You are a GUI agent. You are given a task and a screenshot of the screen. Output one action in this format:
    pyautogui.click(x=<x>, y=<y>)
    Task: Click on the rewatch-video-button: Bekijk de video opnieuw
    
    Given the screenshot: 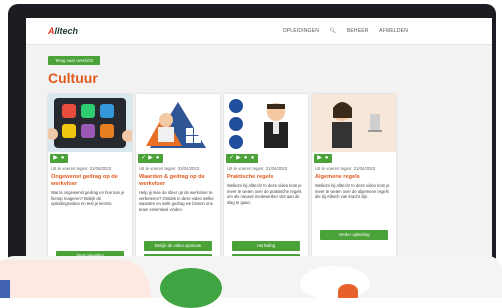 What is the action you would take?
    pyautogui.click(x=178, y=246)
    